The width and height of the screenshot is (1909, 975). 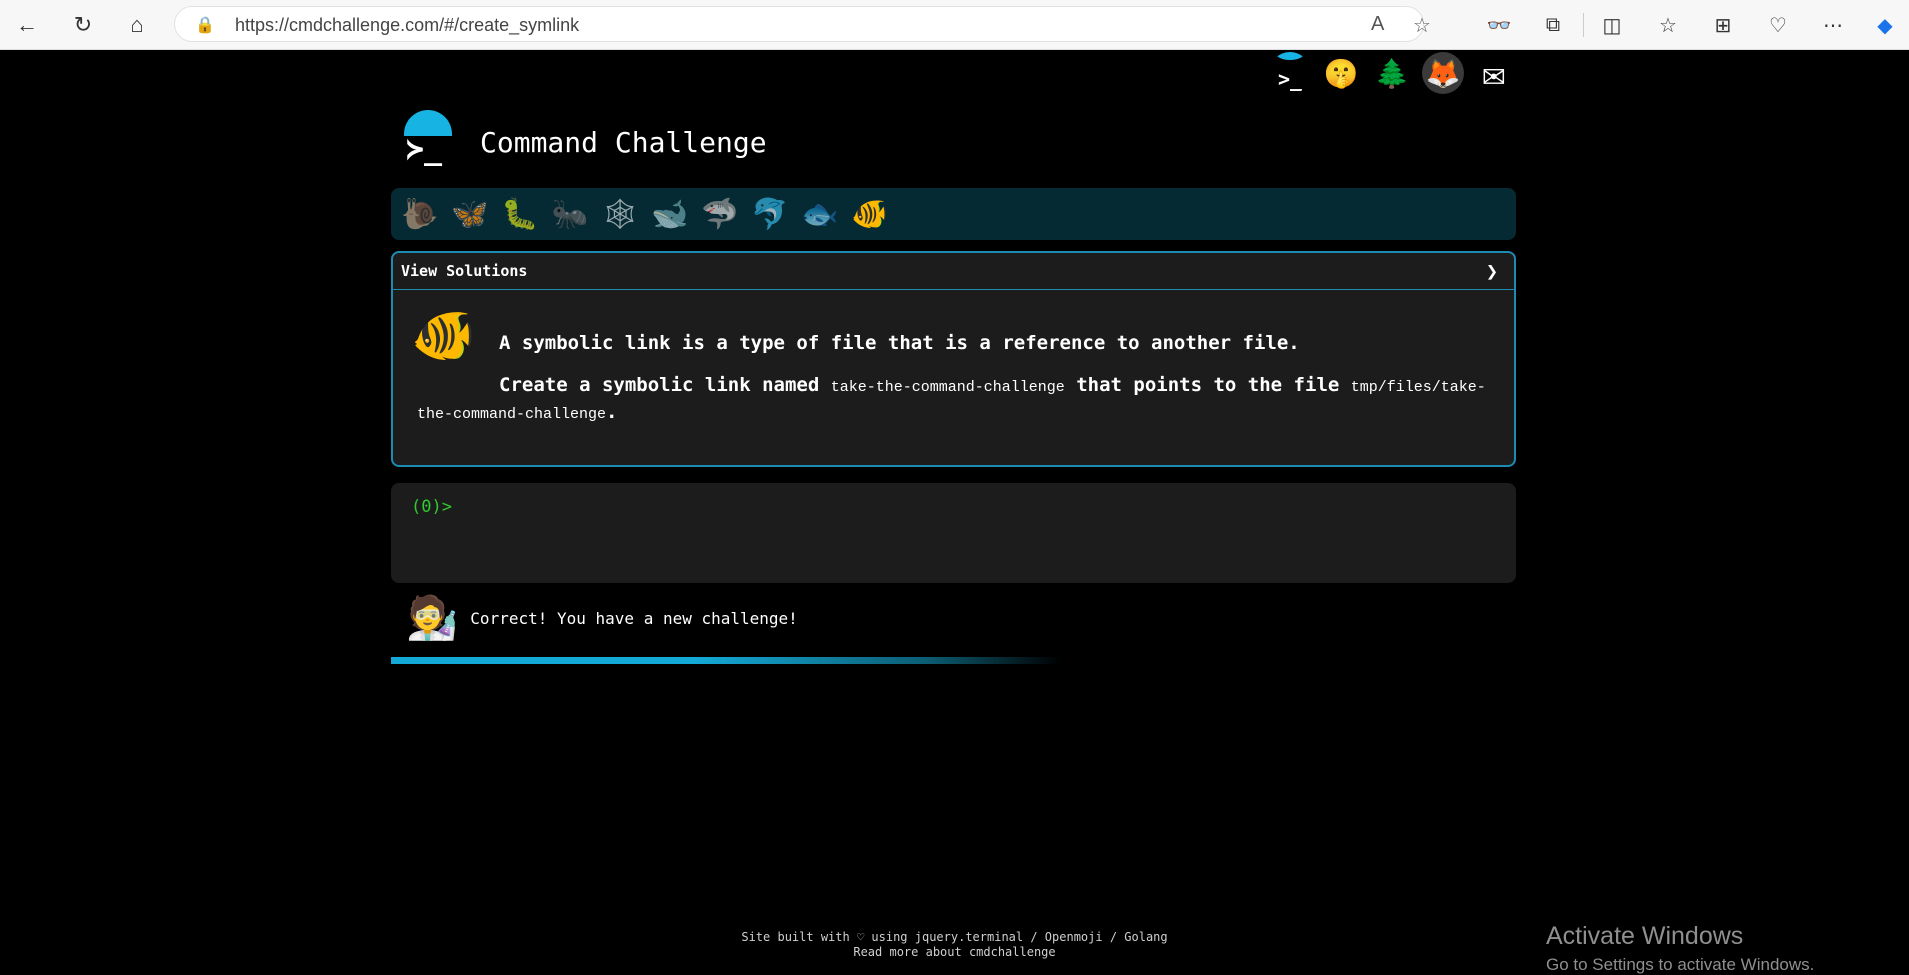 I want to click on scientist-mascot-icon: 🧑‍🔬, so click(x=432, y=617).